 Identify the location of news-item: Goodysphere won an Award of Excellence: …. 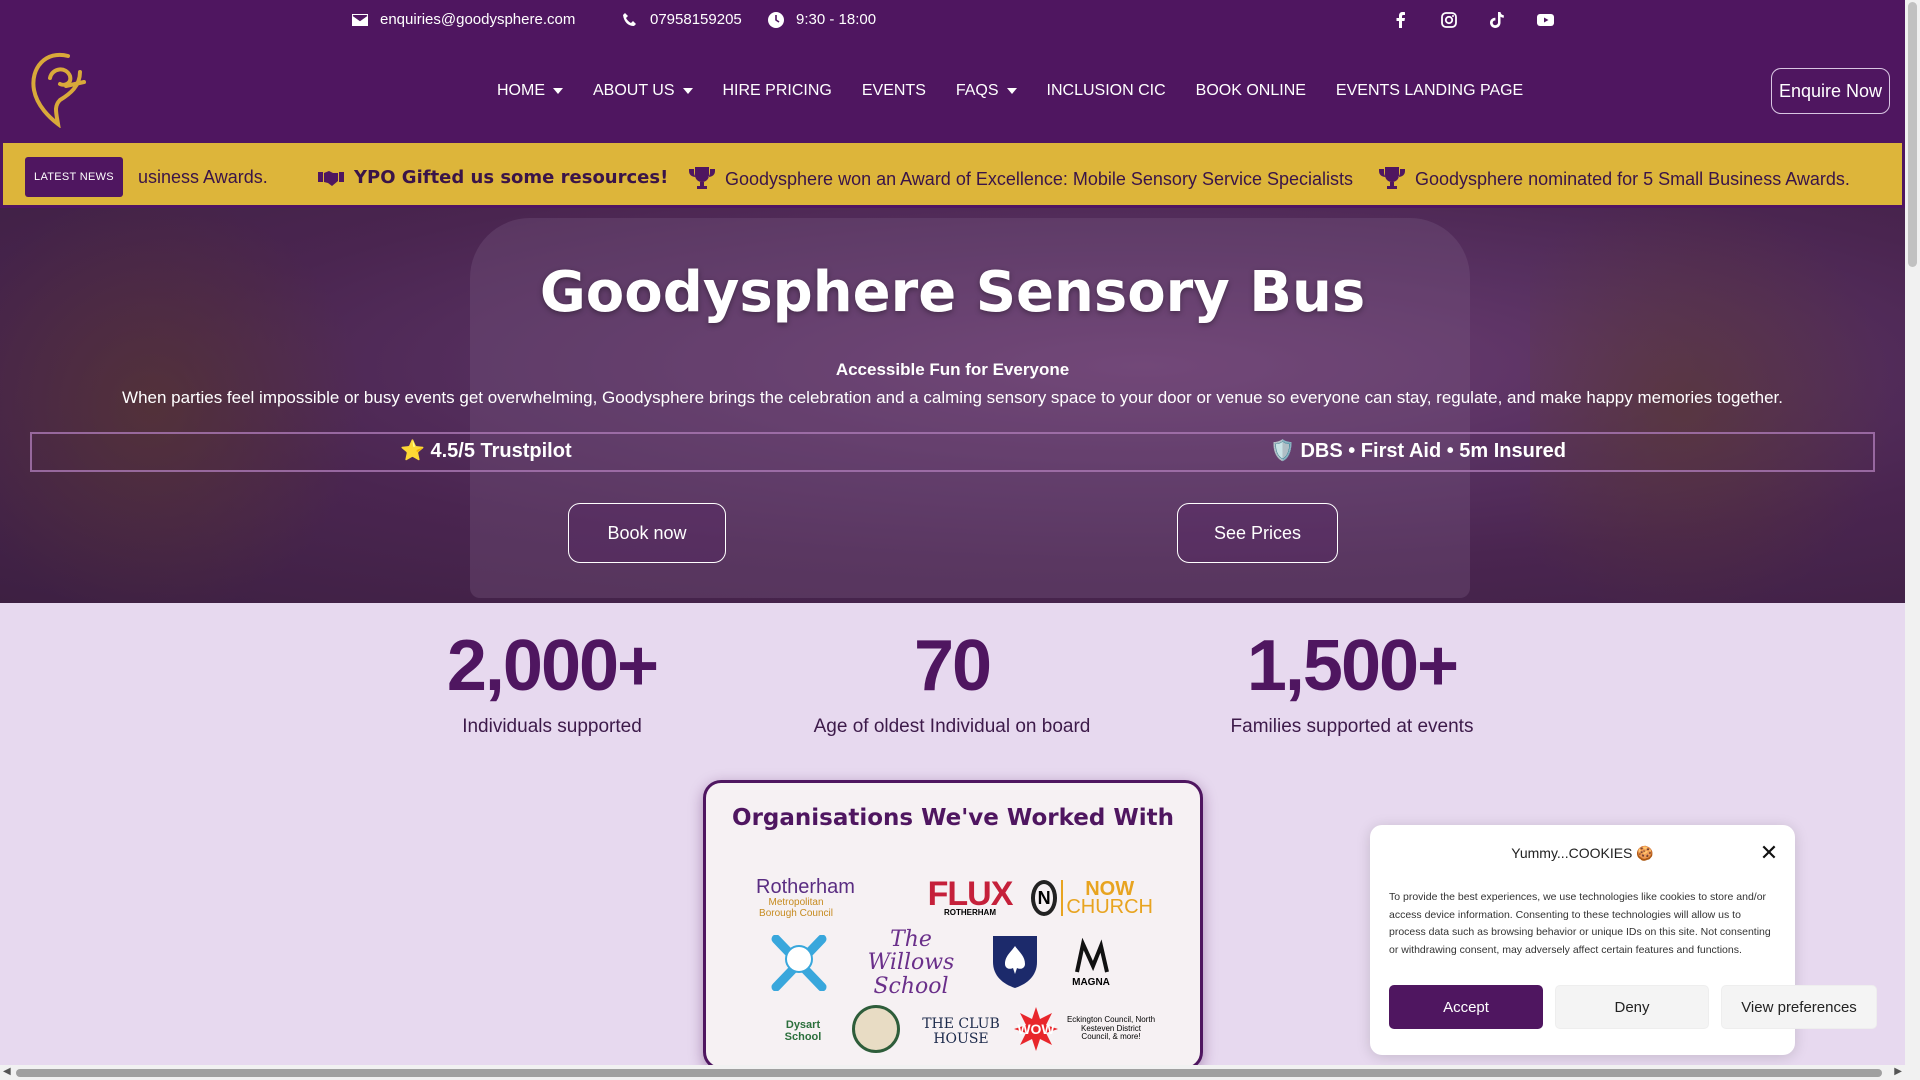
(1021, 179).